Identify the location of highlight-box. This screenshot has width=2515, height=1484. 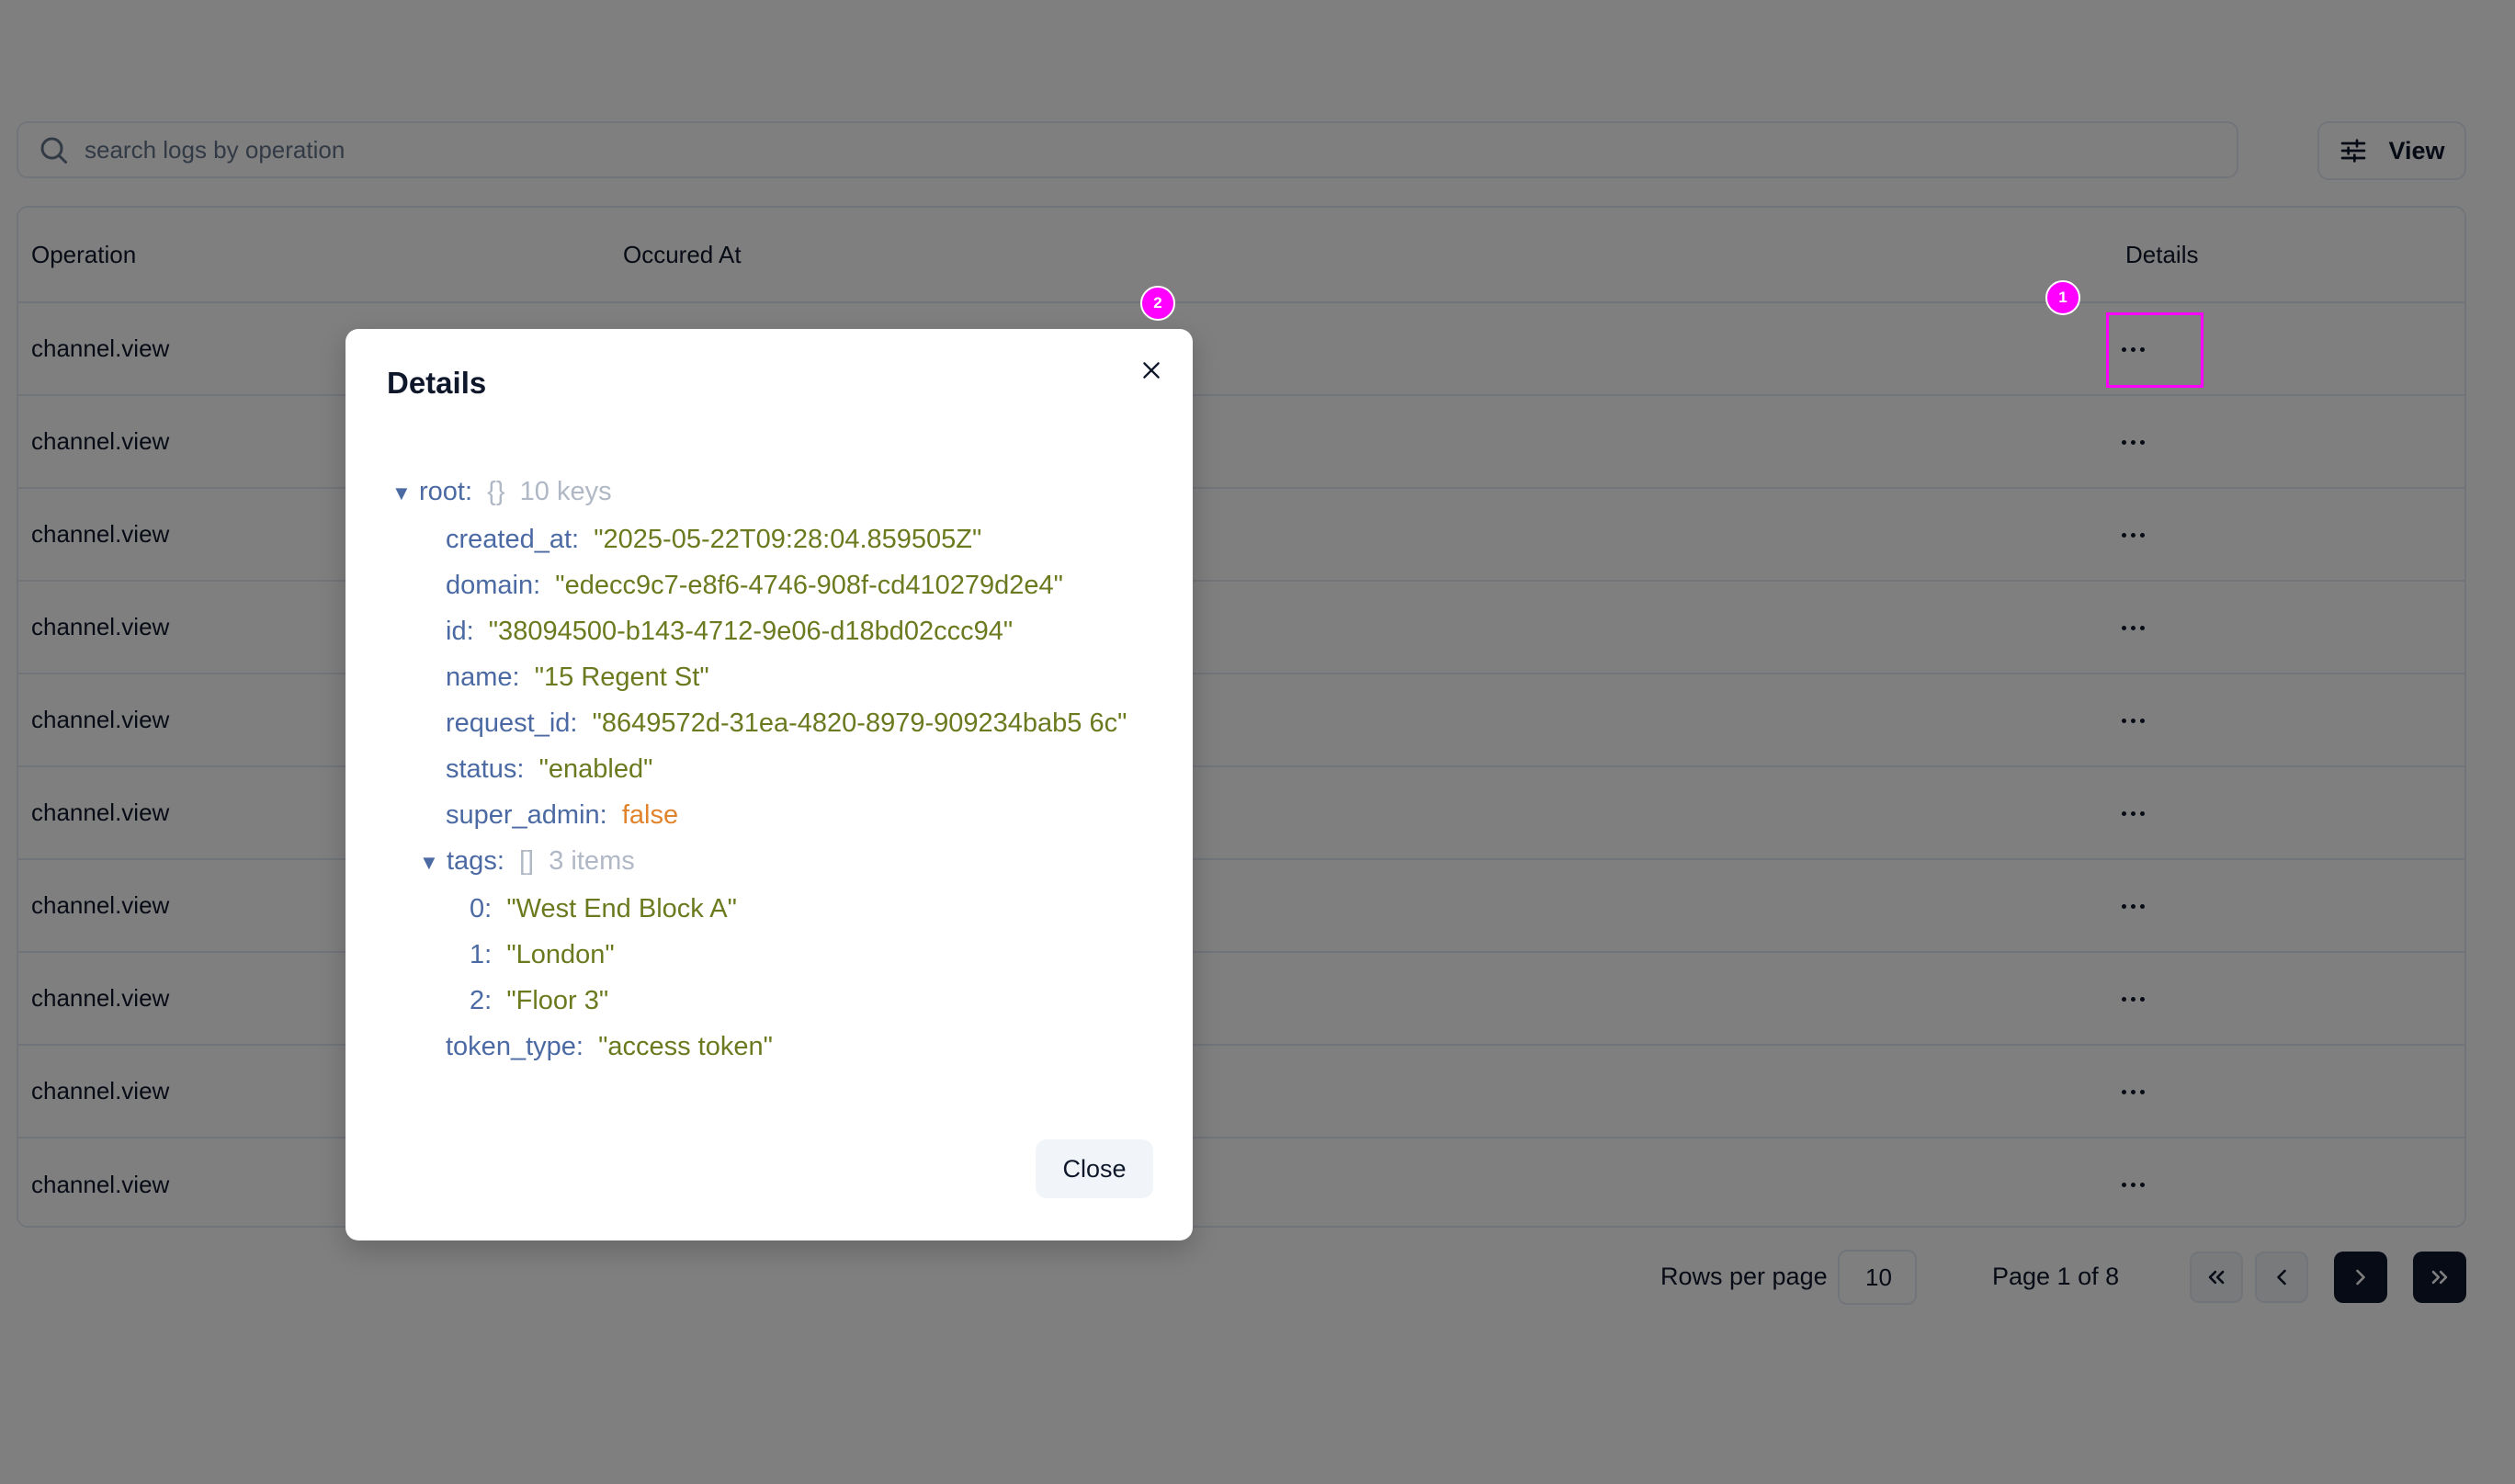
(2154, 350).